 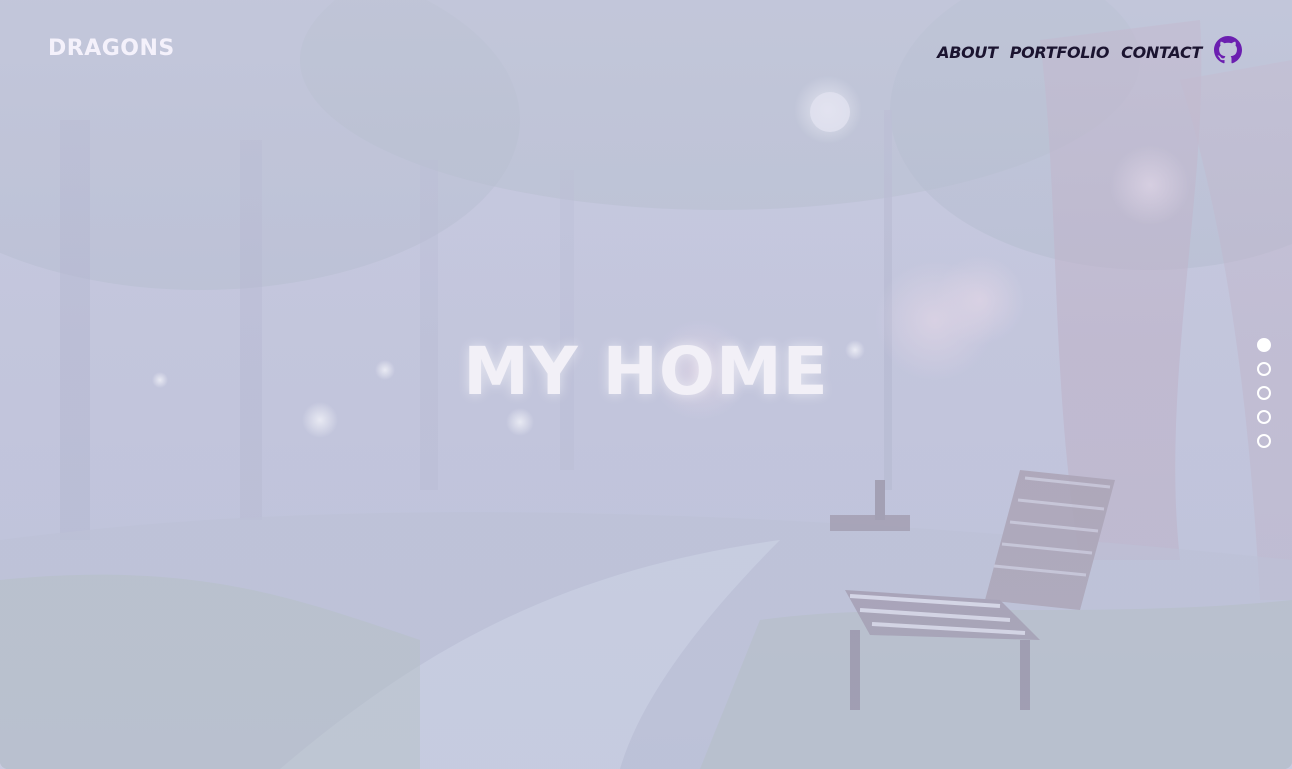 I want to click on github-link, so click(x=1228, y=50).